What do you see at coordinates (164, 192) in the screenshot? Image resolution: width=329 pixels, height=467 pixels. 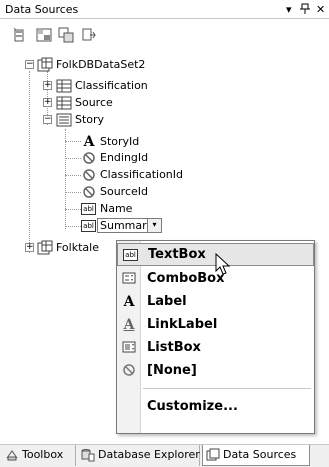 I see `tree-node-field: SourceId` at bounding box center [164, 192].